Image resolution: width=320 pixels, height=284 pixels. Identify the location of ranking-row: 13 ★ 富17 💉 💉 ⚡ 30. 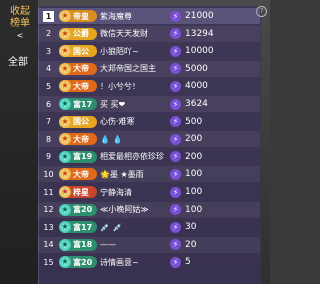
(149, 227).